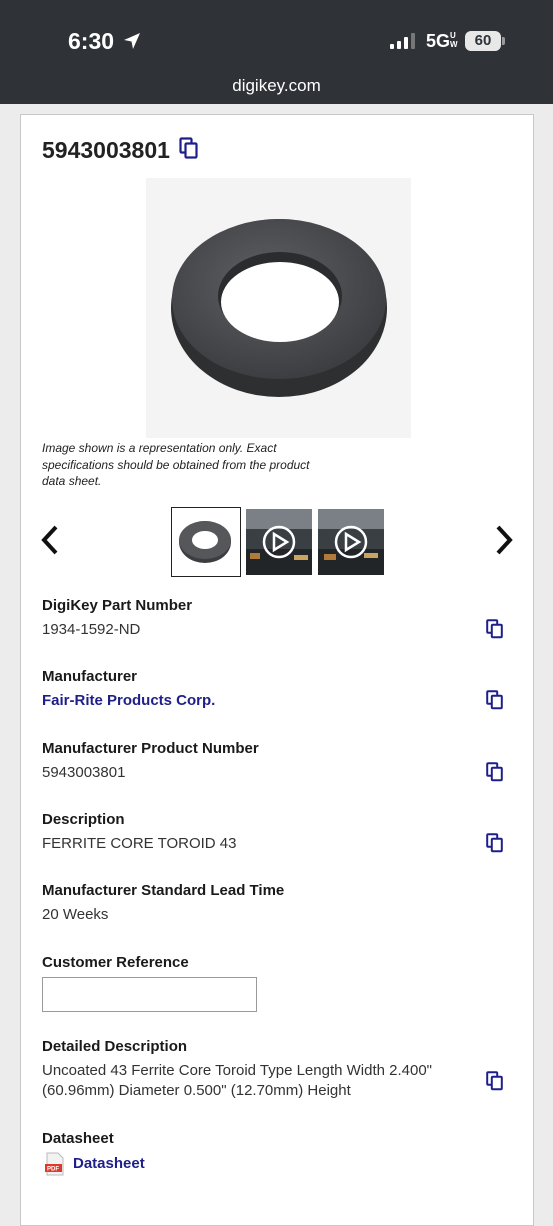  What do you see at coordinates (504, 540) in the screenshot?
I see `chevron-right-icon` at bounding box center [504, 540].